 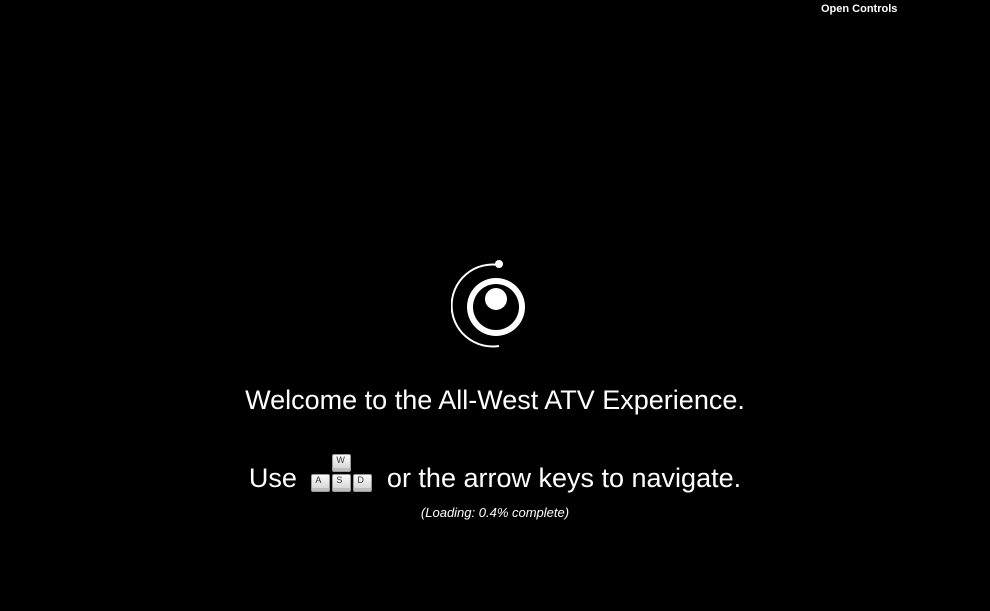 What do you see at coordinates (564, 477) in the screenshot?
I see `navigation-suffix: or the arrow keys to navigate.` at bounding box center [564, 477].